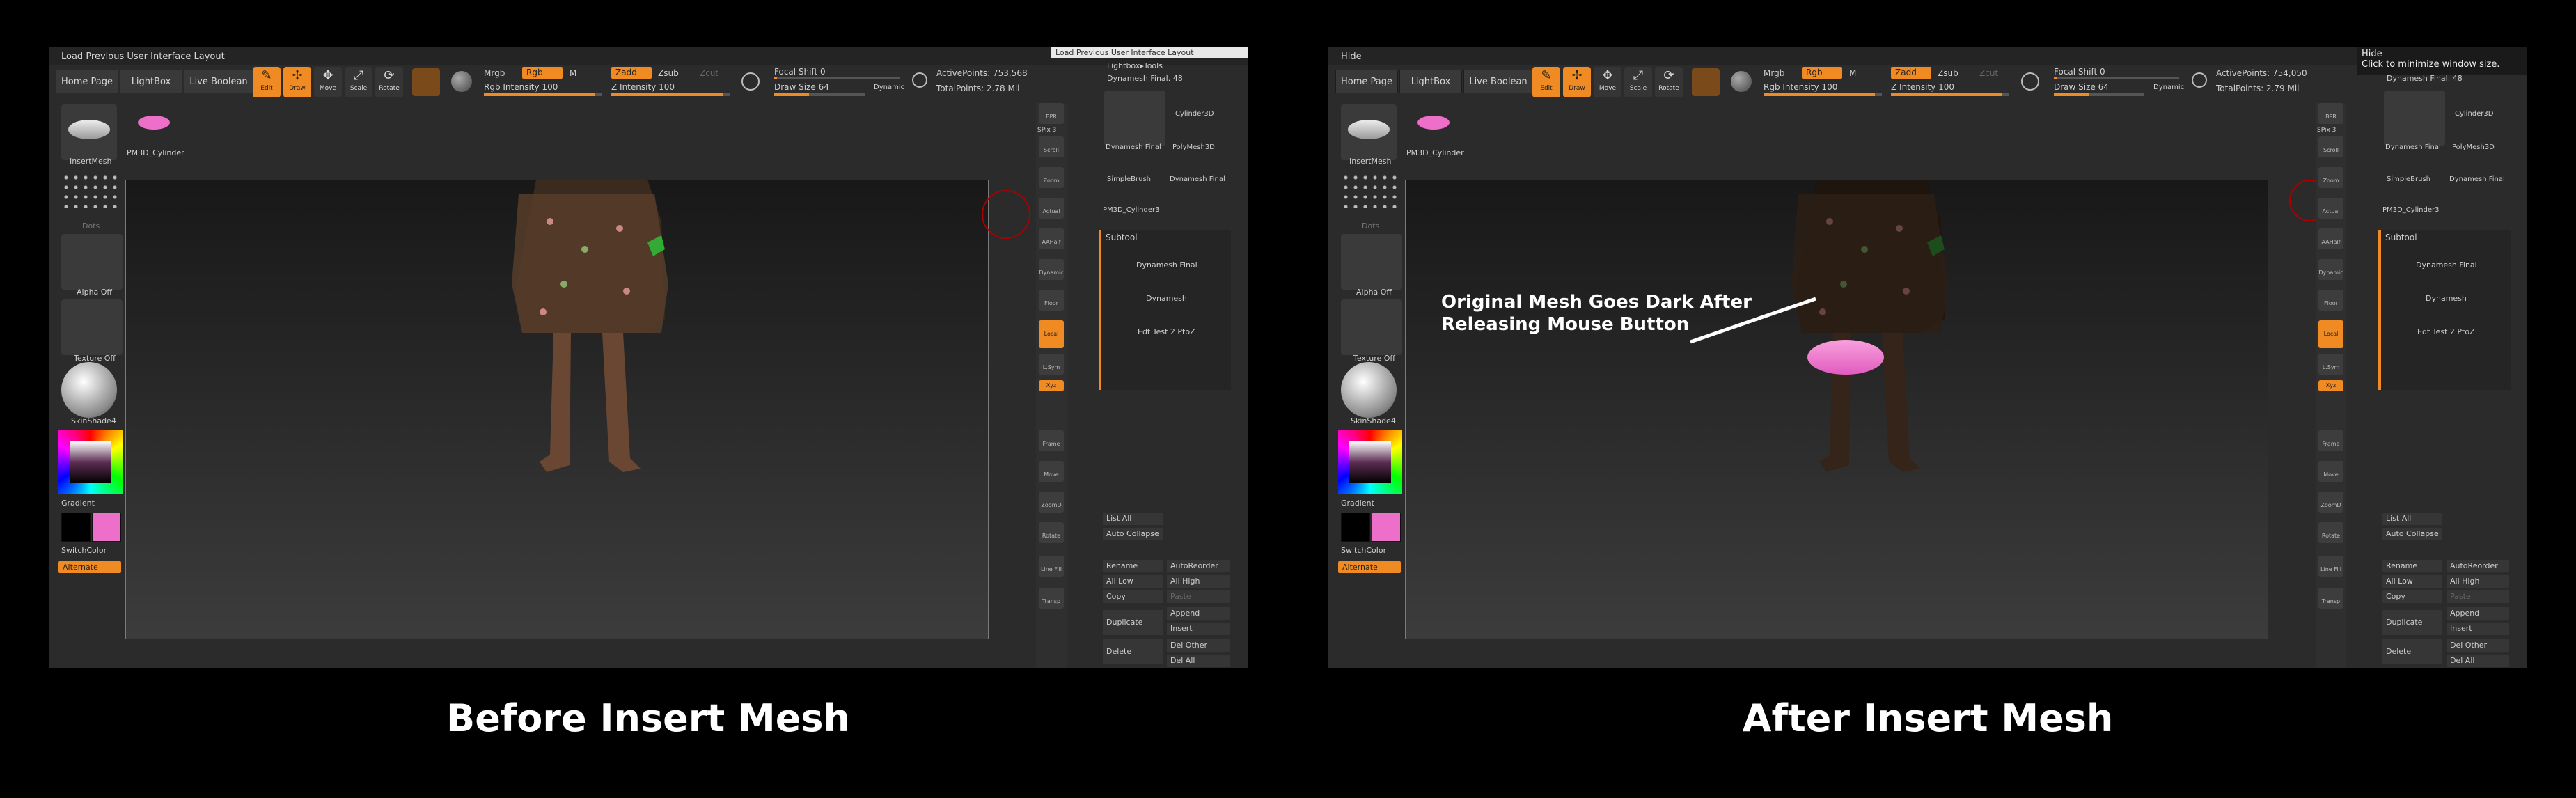 This screenshot has height=798, width=2576. What do you see at coordinates (106, 527) in the screenshot?
I see `main-color-swatch` at bounding box center [106, 527].